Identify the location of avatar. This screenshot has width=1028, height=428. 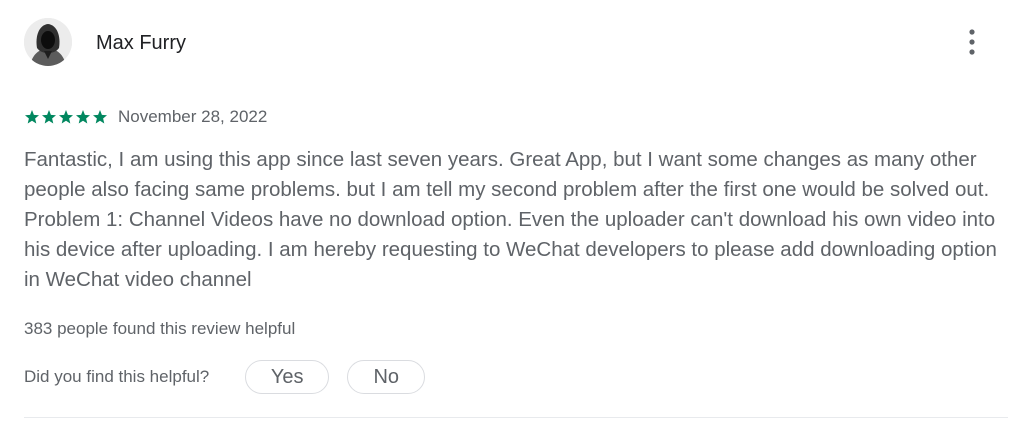
(48, 42).